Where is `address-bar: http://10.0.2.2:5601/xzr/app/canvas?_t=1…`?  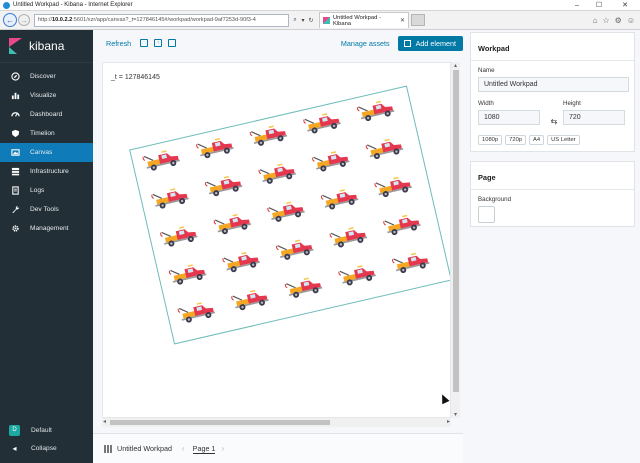 address-bar: http://10.0.2.2:5601/xzr/app/canvas?_t=1… is located at coordinates (161, 20).